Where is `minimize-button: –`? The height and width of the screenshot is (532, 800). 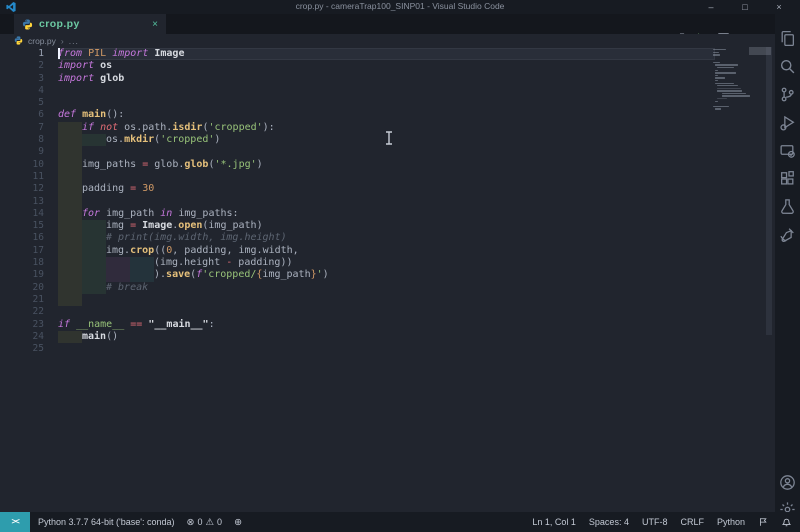
minimize-button: – is located at coordinates (711, 7).